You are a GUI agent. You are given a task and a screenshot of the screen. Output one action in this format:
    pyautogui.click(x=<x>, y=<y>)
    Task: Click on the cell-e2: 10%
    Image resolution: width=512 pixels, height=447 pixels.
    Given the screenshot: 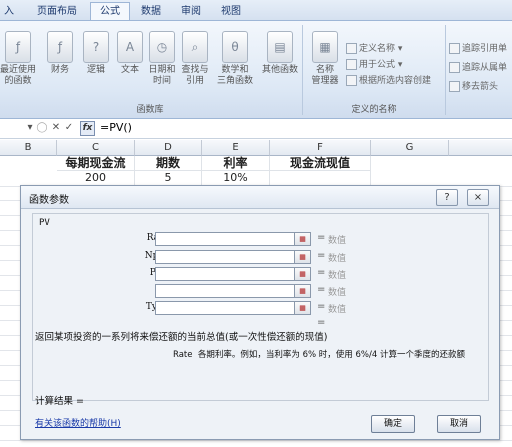 What is the action you would take?
    pyautogui.click(x=236, y=178)
    